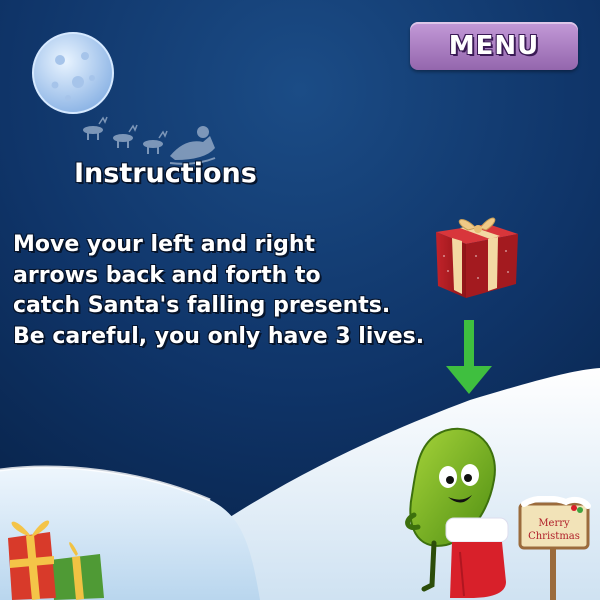  I want to click on menu-button: MENU, so click(494, 46).